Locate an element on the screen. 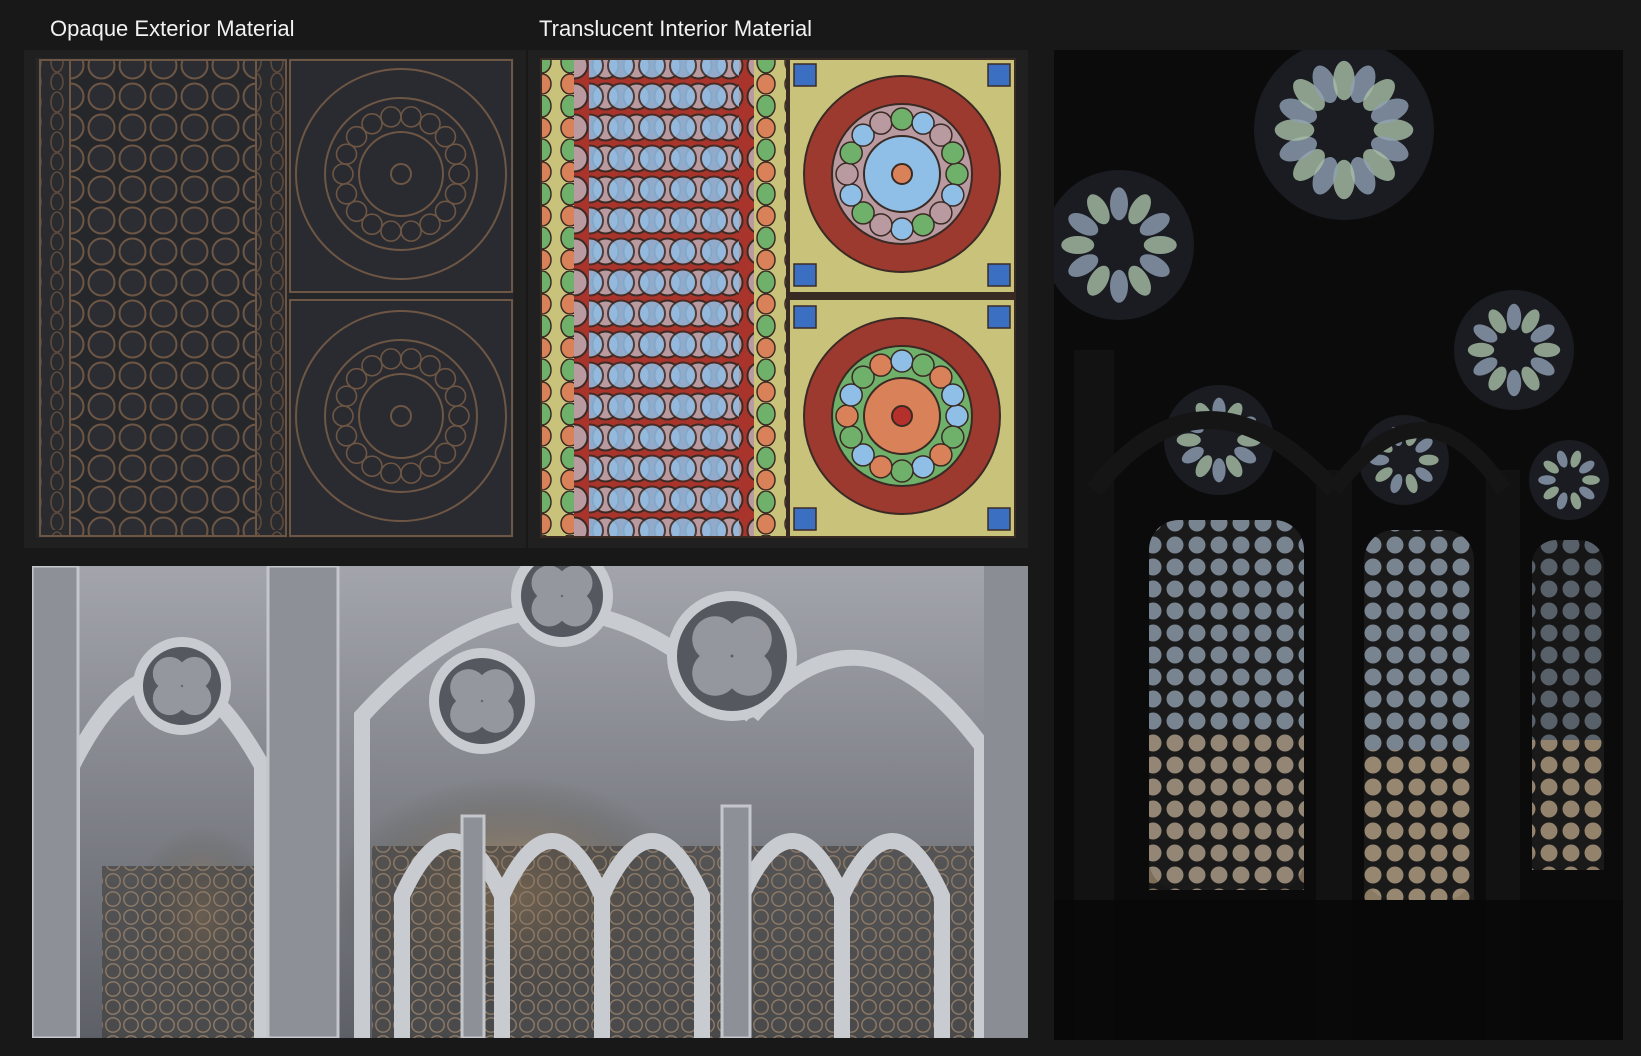  opaque-material-label: Opaque Exterior Material is located at coordinates (172, 28).